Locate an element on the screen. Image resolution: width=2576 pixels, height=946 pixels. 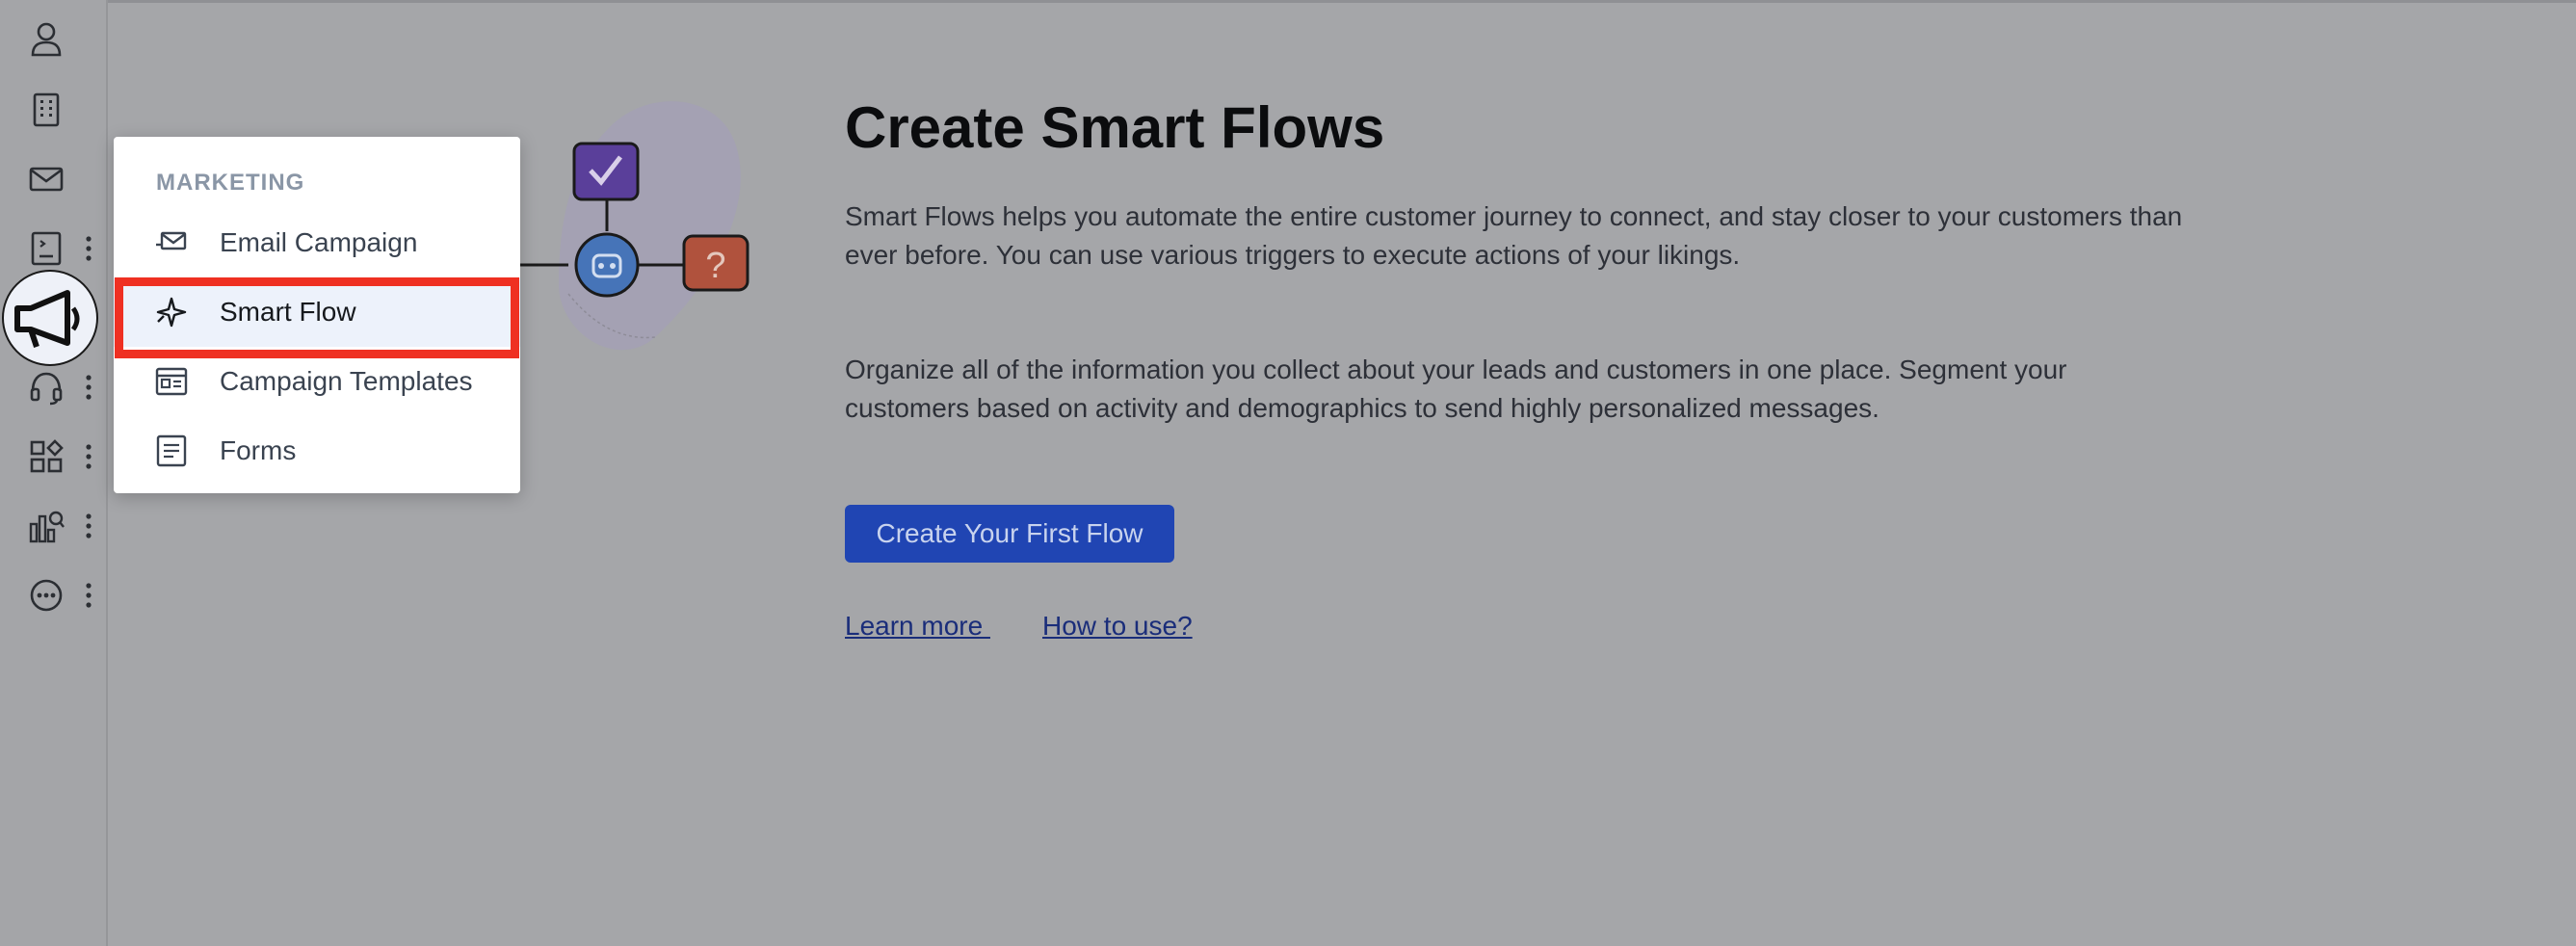
sidebar is located at coordinates (54, 473).